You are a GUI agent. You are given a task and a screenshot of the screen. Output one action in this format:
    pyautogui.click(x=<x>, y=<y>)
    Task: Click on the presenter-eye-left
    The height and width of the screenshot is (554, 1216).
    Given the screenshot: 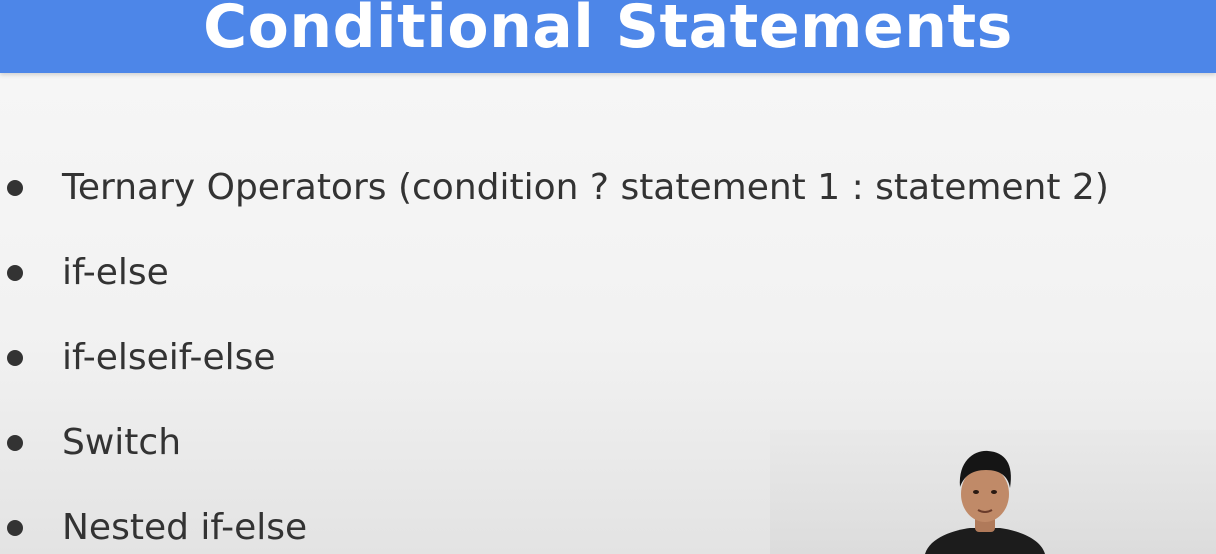 What is the action you would take?
    pyautogui.click(x=976, y=492)
    